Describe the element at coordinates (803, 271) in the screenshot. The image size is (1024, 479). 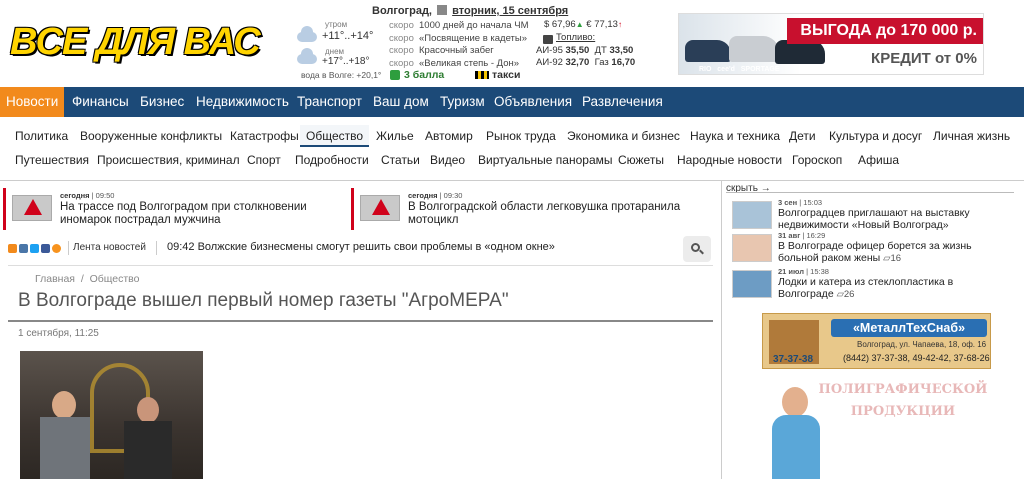
I see `news-meta: 21 июл | 15:38` at that location.